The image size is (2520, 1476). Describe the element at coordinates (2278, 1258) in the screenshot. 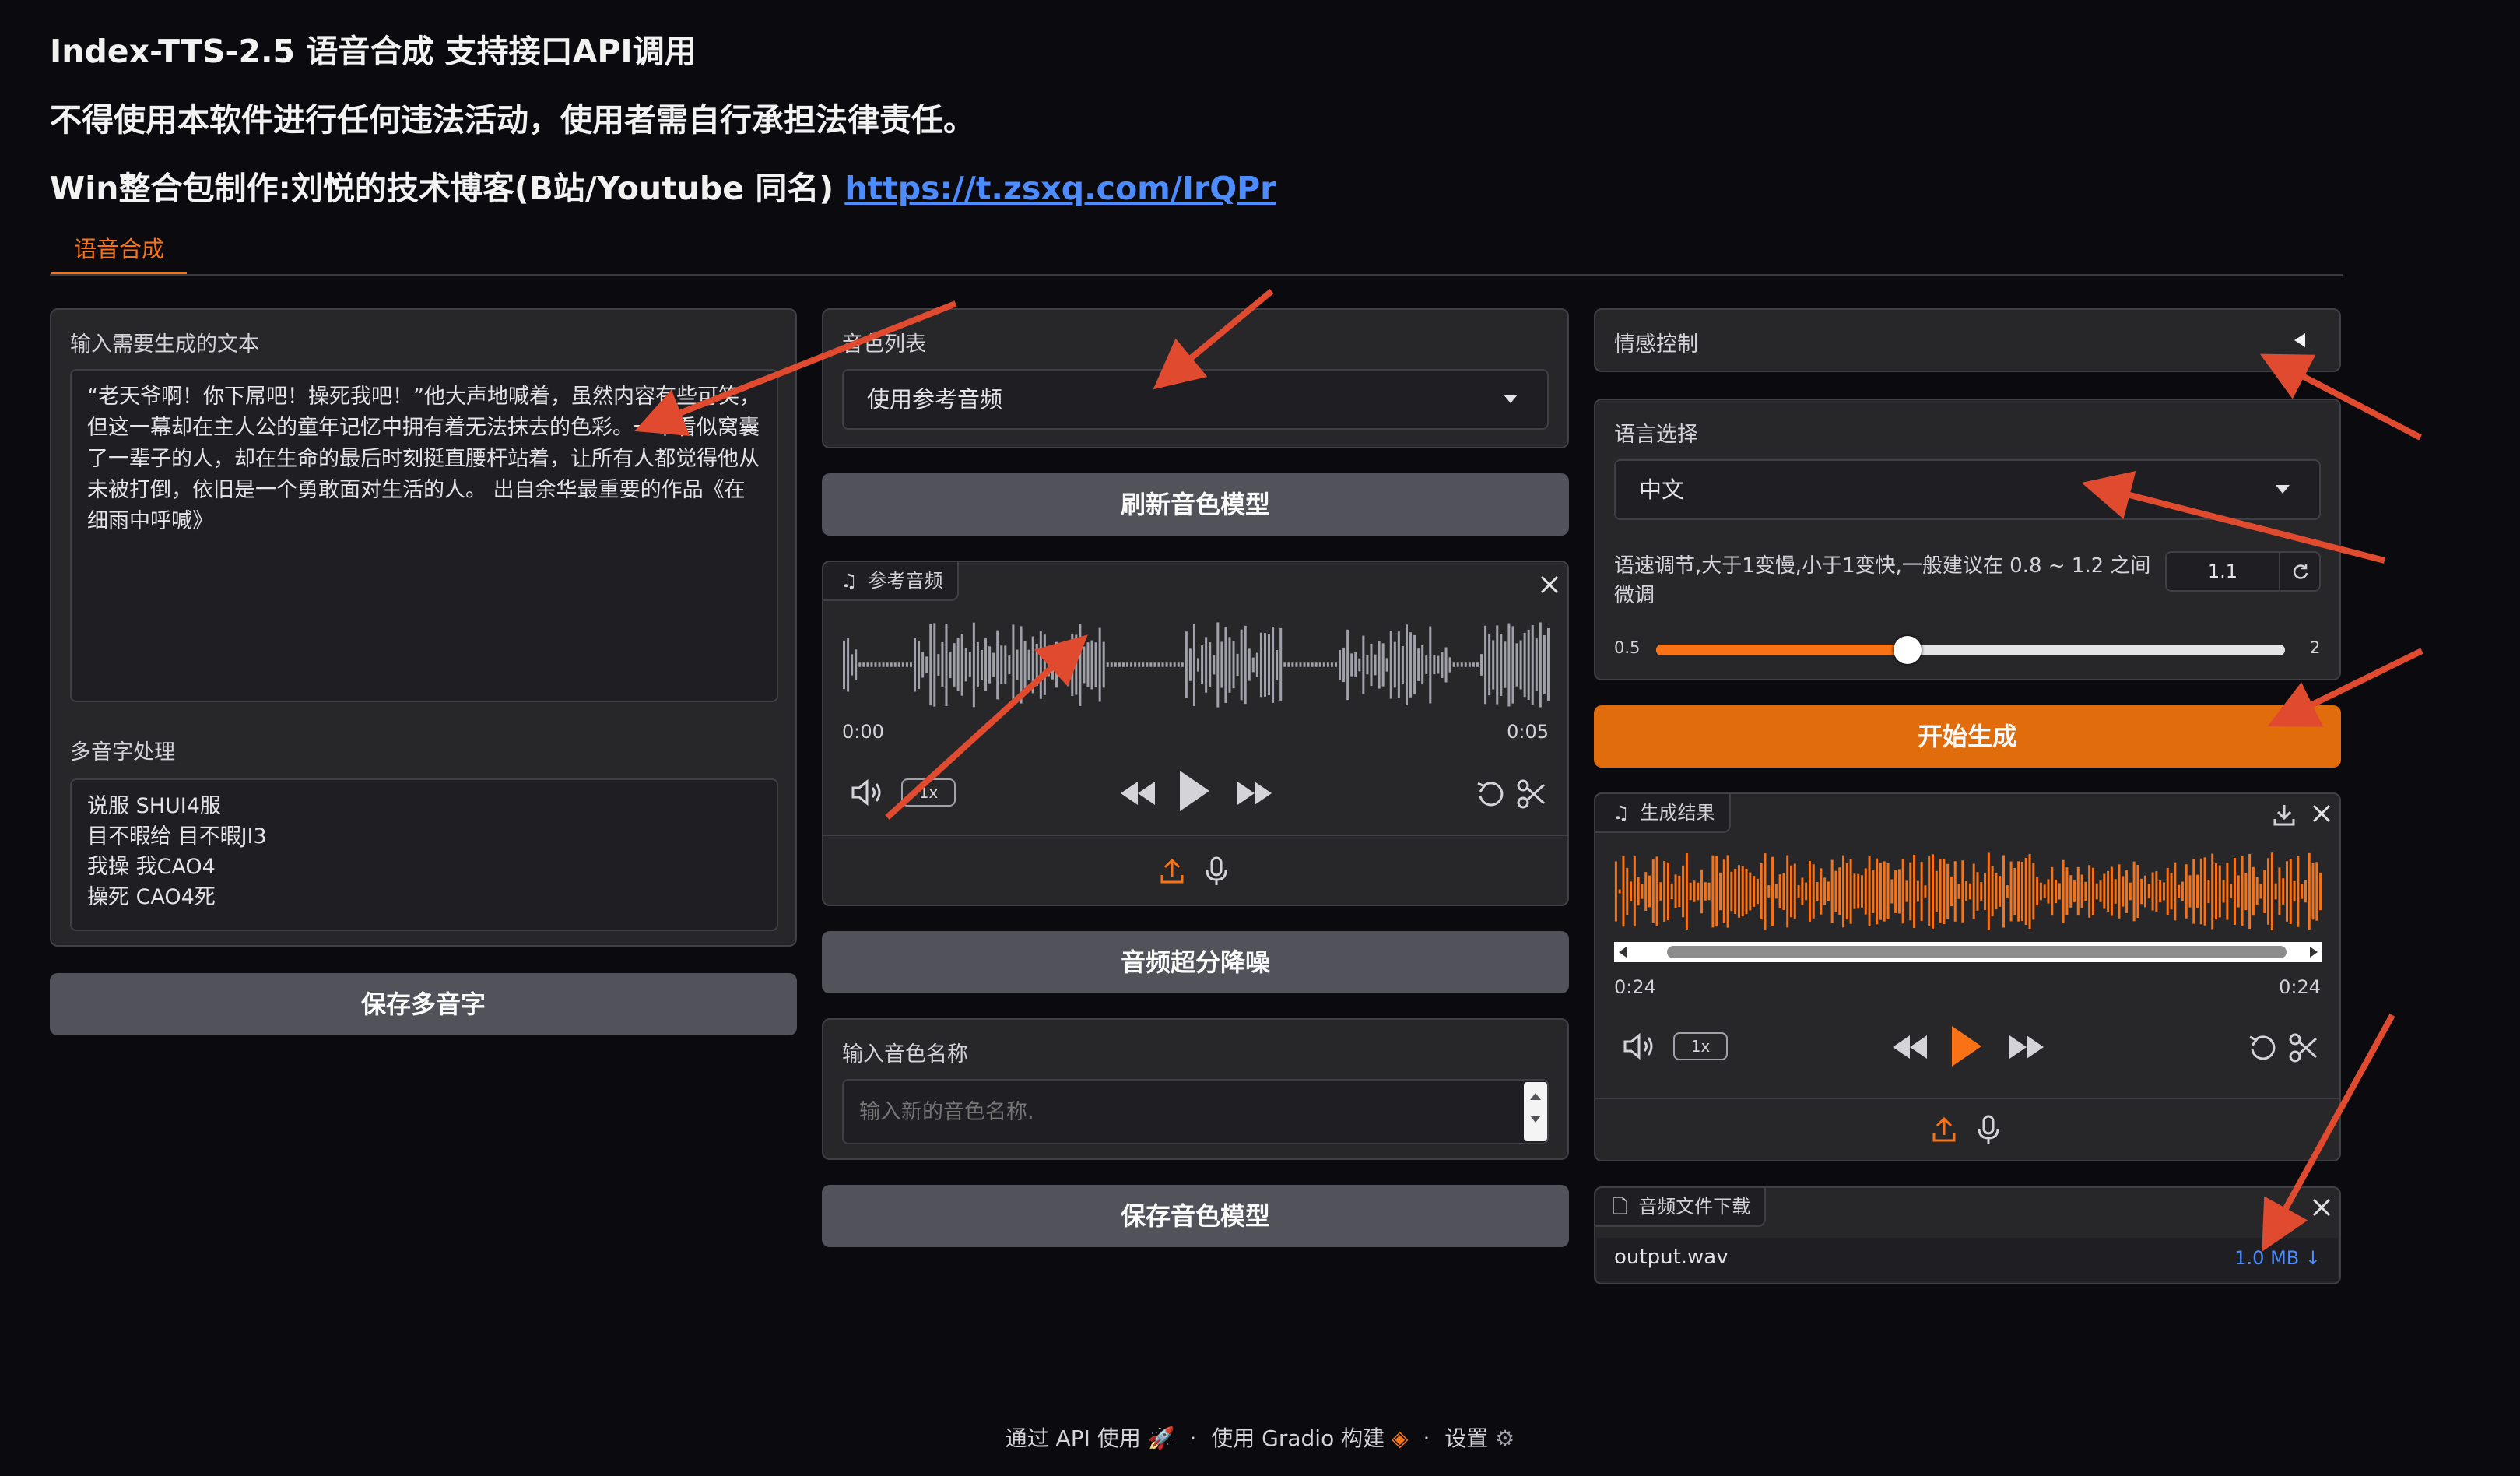

I see `file-size-download-link: 1.0 MB ↓` at that location.